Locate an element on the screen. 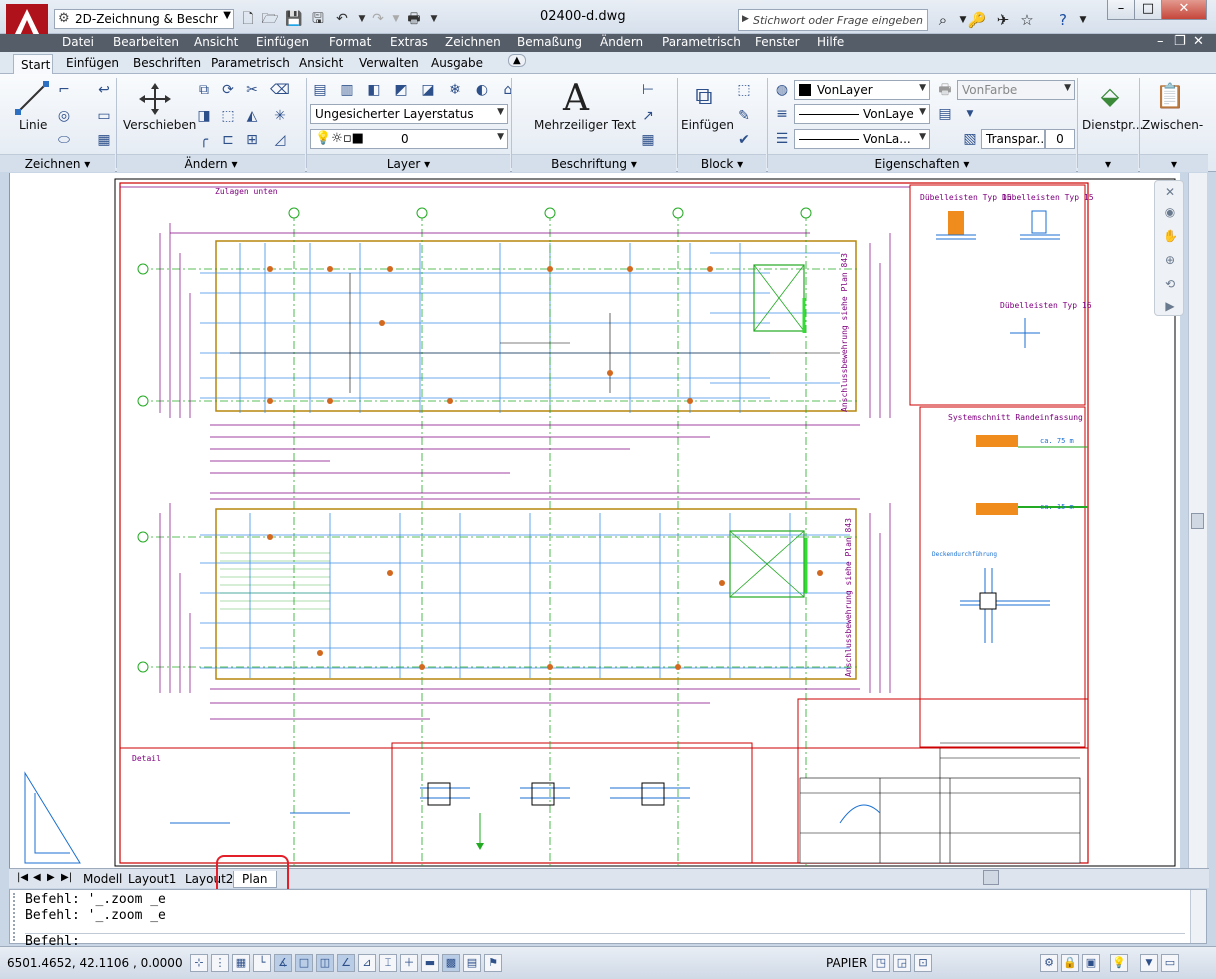 This screenshot has height=979, width=1216. current-layer-dropdown: 💡☼▫■ 0 ▼ is located at coordinates (409, 139).